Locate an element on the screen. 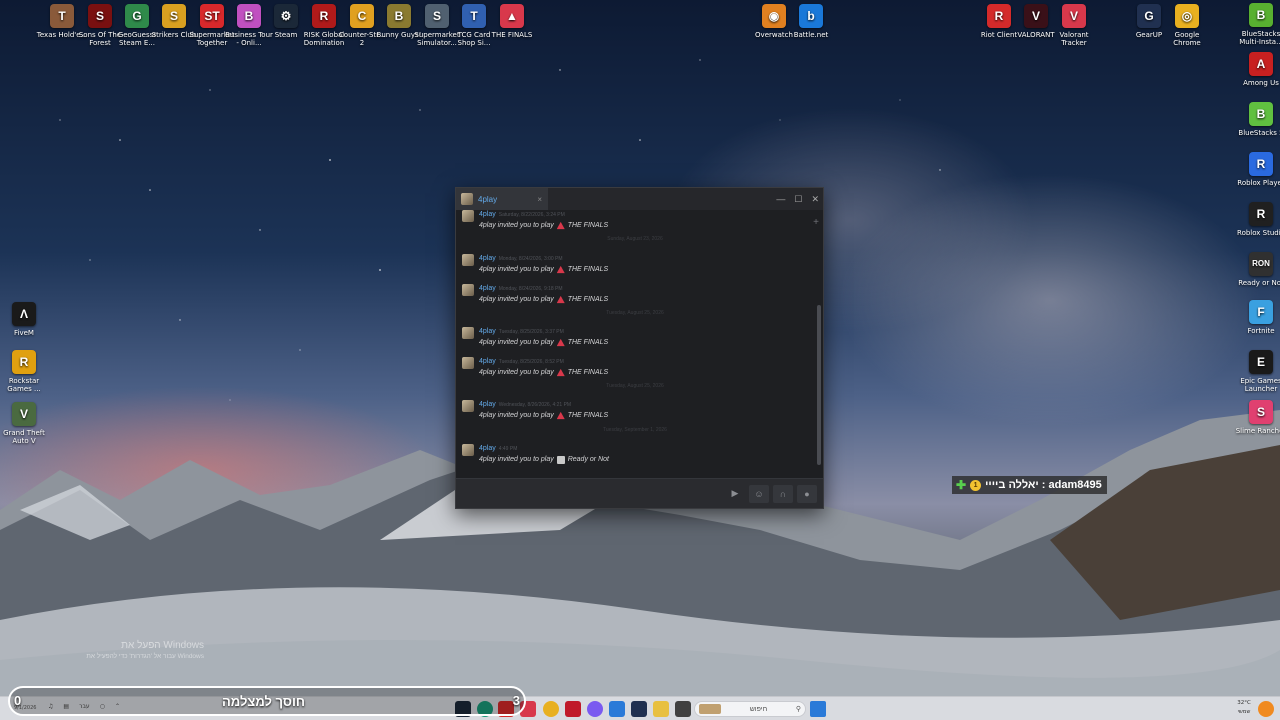  desktop-icon-fortnite: F Fortnite is located at coordinates (1257, 317).